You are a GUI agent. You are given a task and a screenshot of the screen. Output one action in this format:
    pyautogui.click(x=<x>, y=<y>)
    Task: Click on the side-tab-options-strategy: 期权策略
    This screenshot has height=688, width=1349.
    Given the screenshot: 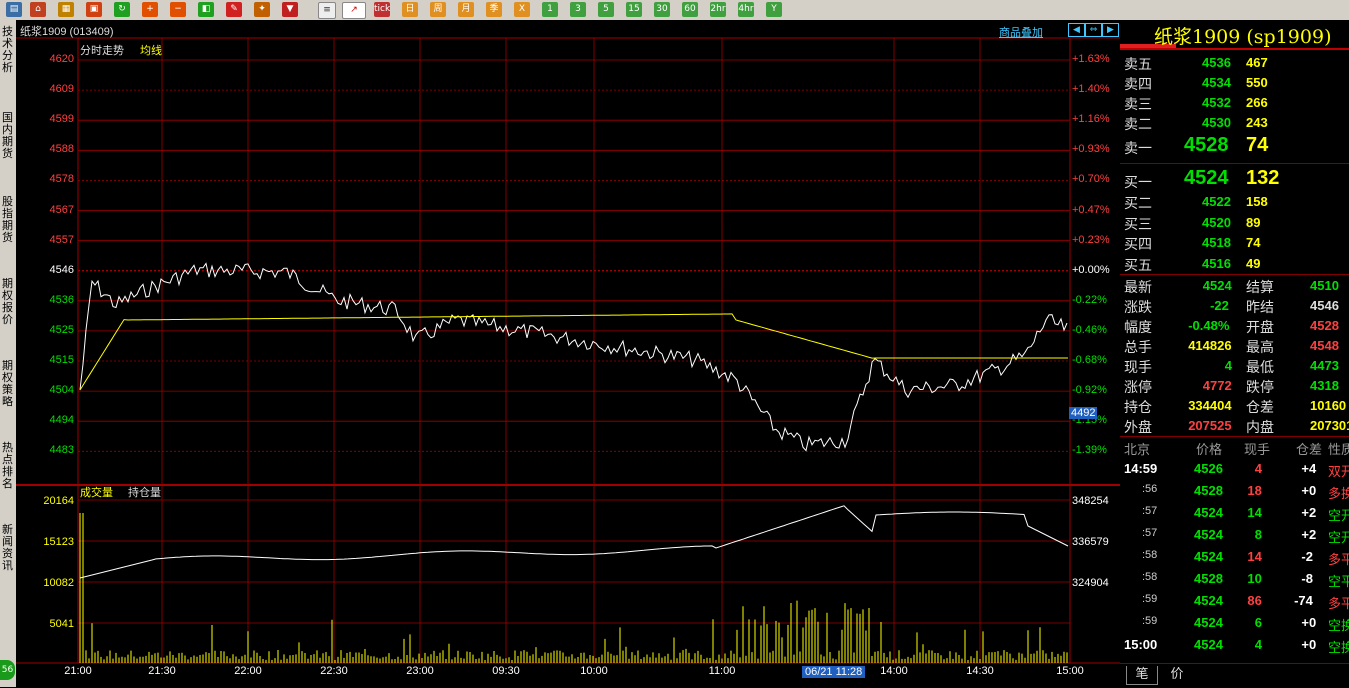 What is the action you would take?
    pyautogui.click(x=7, y=384)
    